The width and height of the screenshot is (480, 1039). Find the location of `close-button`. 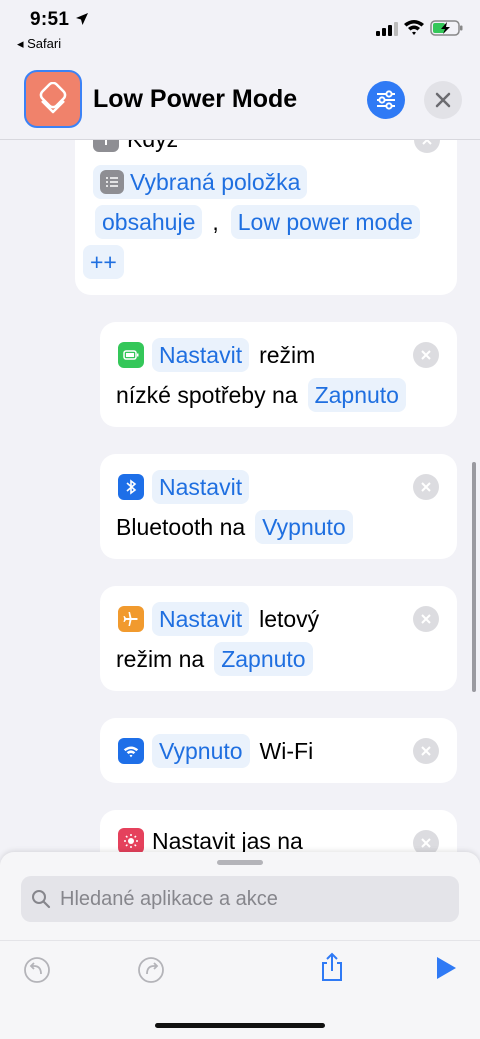

close-button is located at coordinates (443, 100).